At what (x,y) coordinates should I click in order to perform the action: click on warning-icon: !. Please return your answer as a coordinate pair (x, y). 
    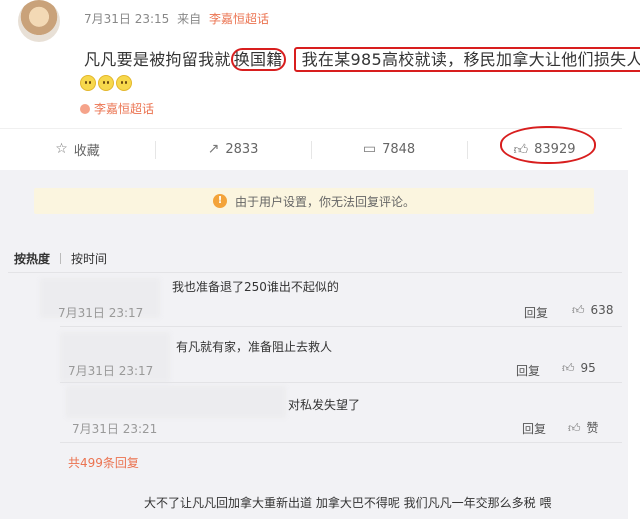
    Looking at the image, I should click on (219, 201).